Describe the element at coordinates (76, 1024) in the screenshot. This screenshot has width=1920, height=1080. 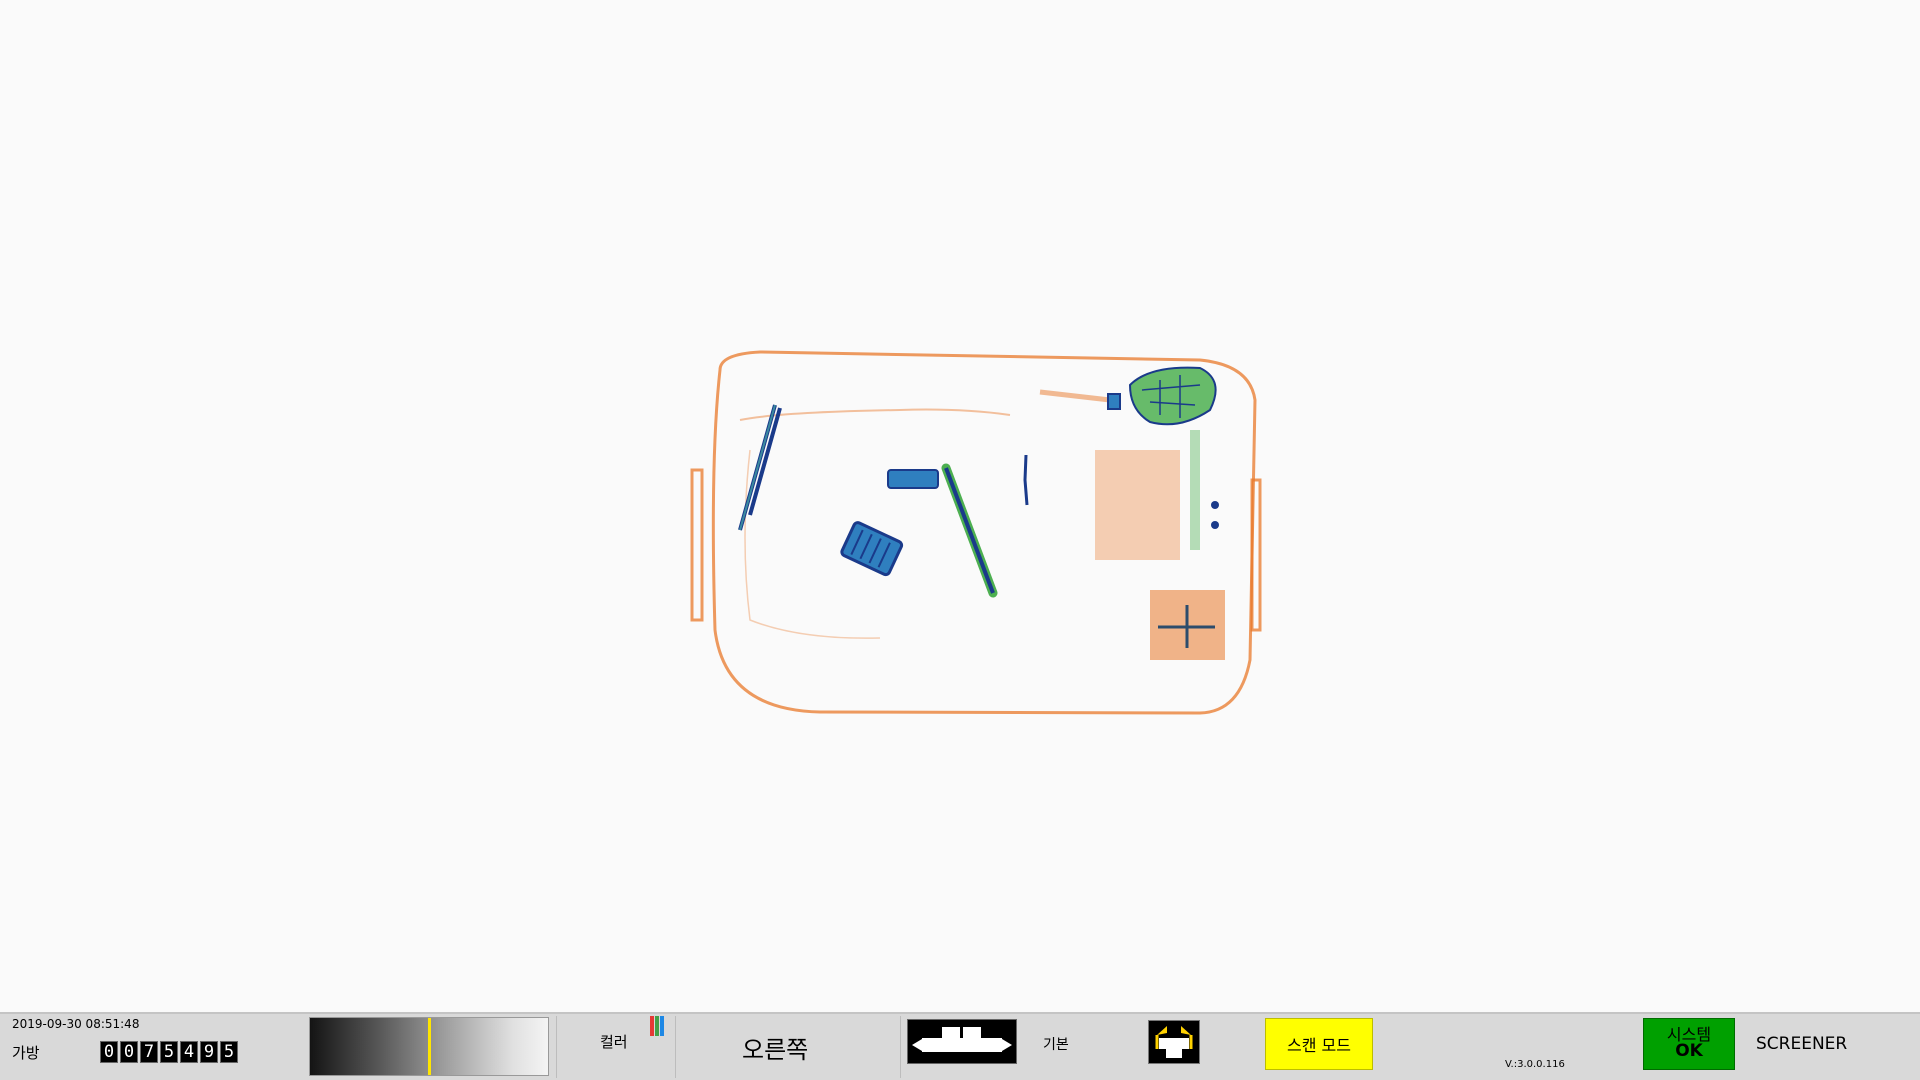
I see `scan-datetime: 2019-09-30 08:51:48` at that location.